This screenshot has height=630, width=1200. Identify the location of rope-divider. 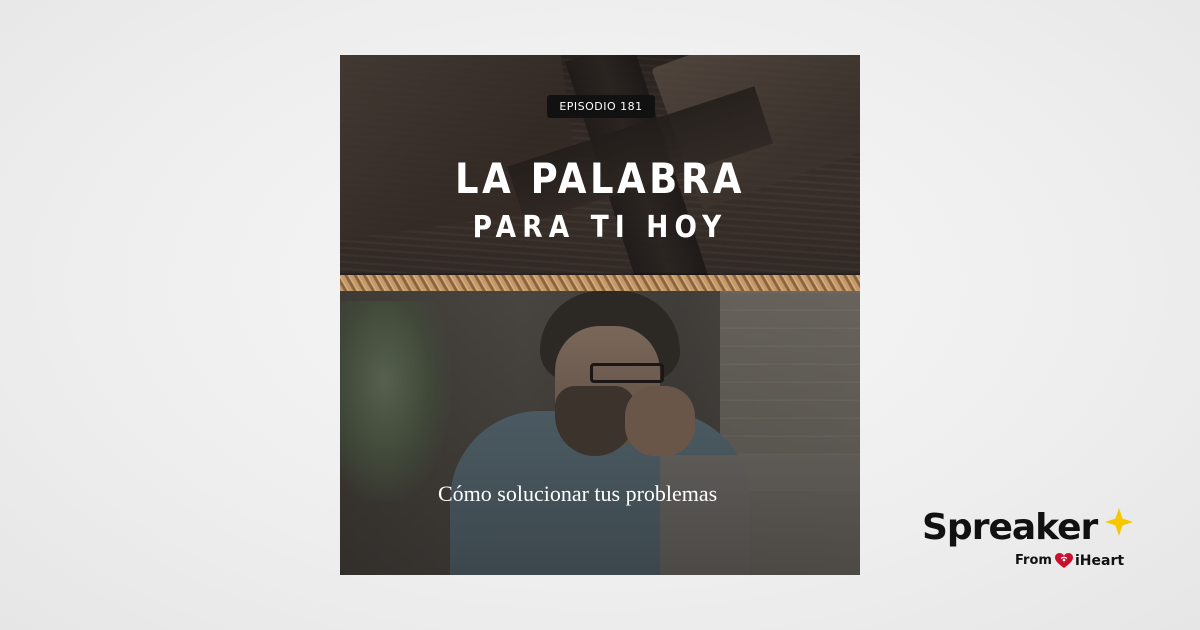
(600, 283).